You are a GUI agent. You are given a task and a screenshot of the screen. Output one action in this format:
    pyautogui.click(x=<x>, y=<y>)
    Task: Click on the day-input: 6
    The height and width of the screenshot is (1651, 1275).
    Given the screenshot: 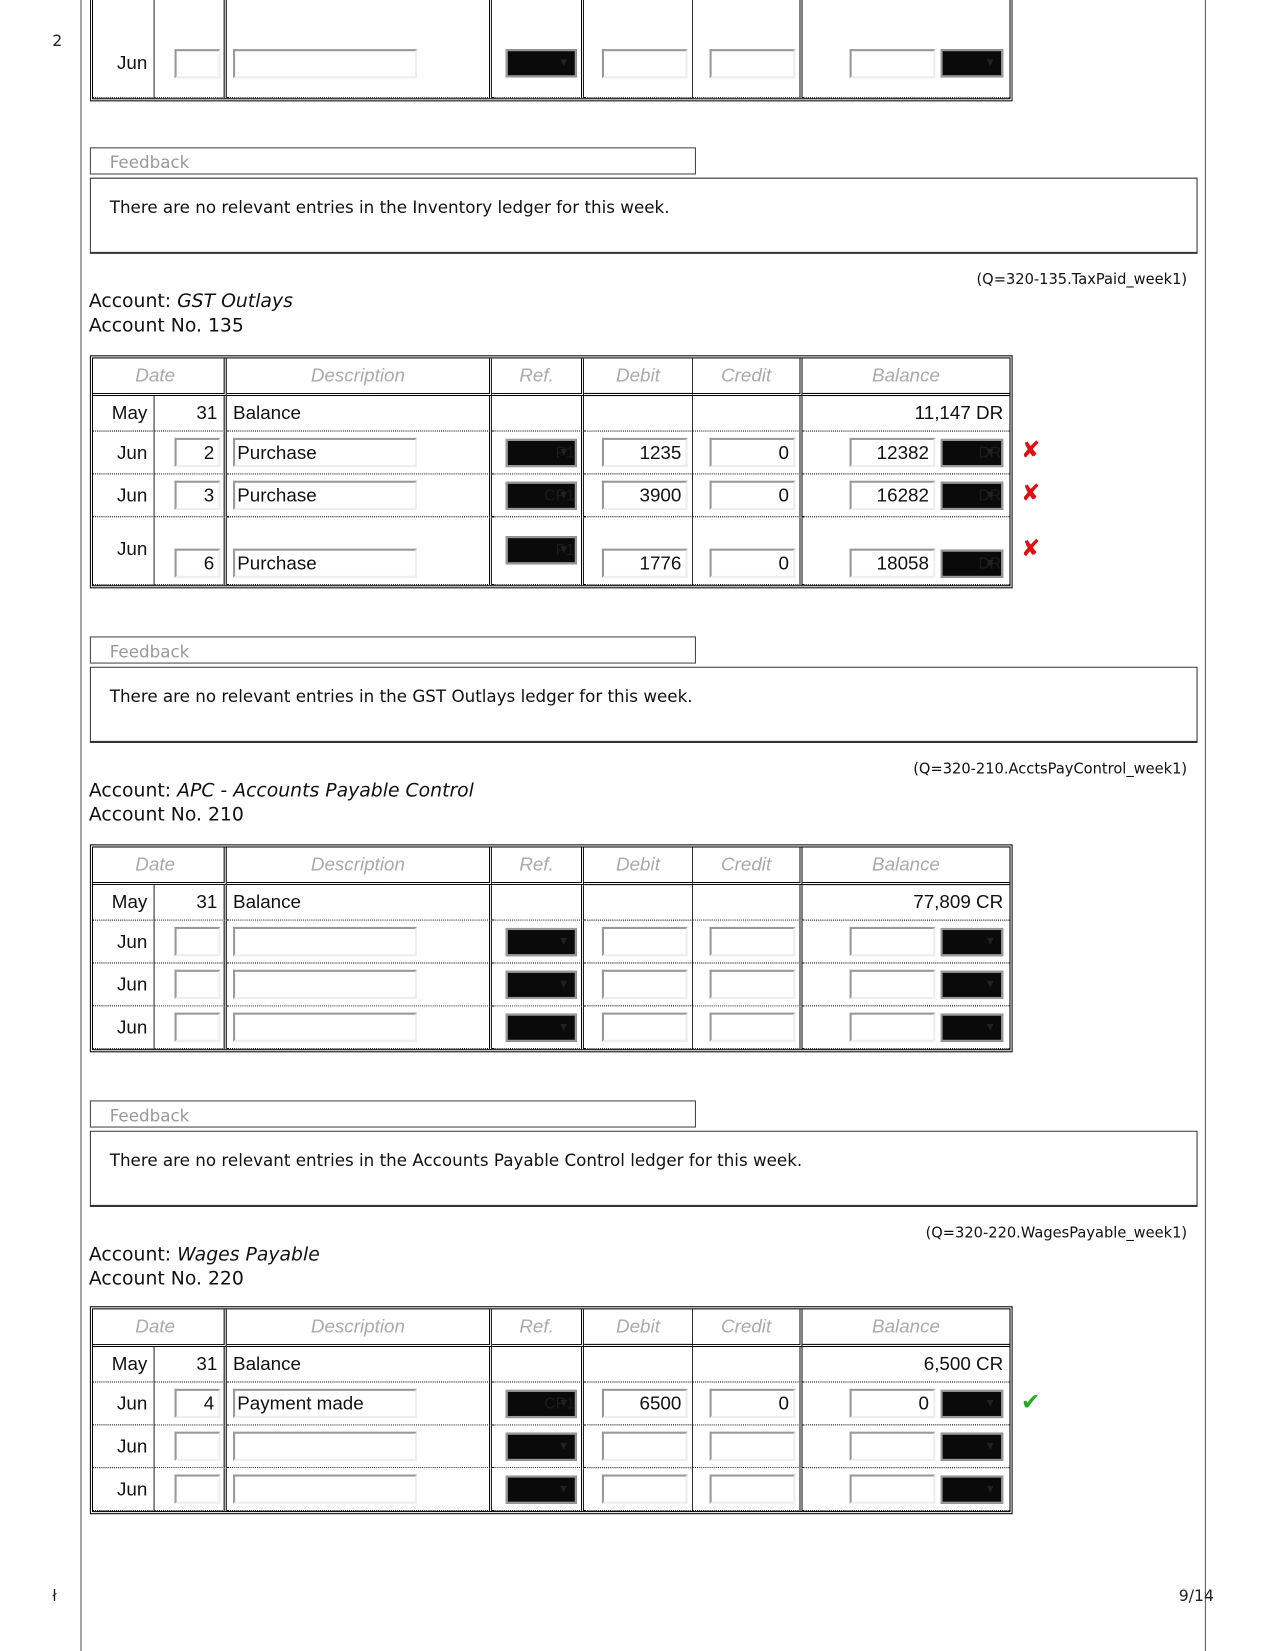 What is the action you would take?
    pyautogui.click(x=197, y=563)
    